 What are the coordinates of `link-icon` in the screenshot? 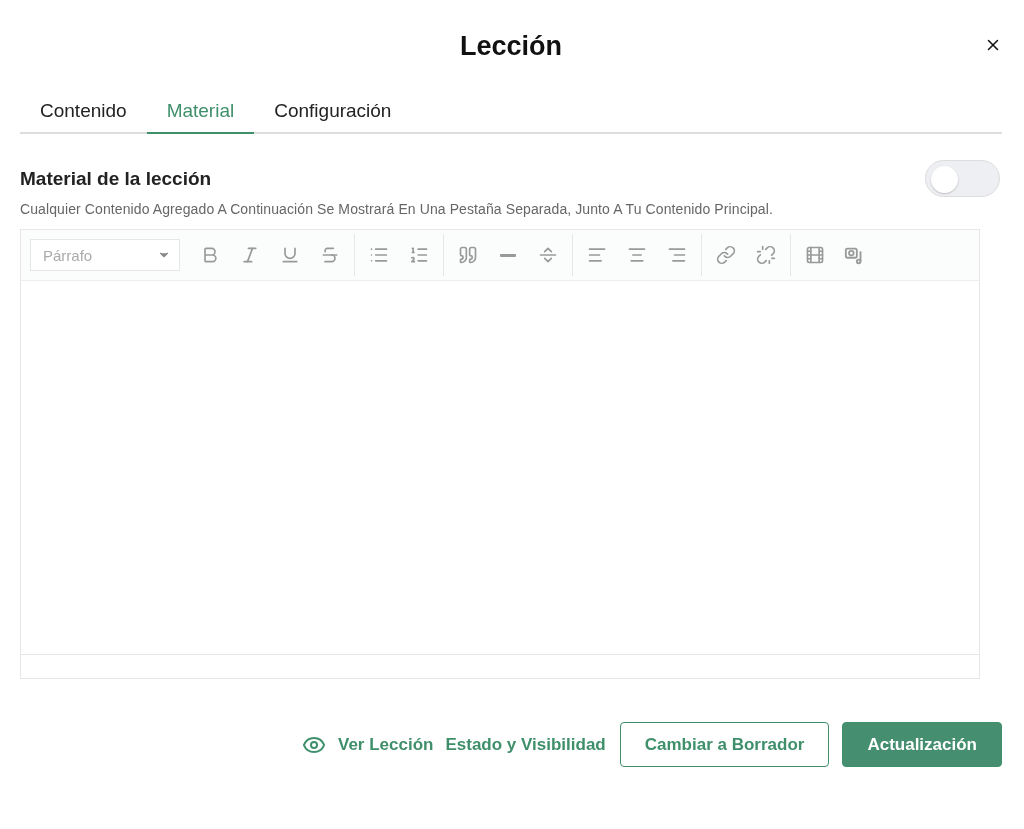 It's located at (726, 255).